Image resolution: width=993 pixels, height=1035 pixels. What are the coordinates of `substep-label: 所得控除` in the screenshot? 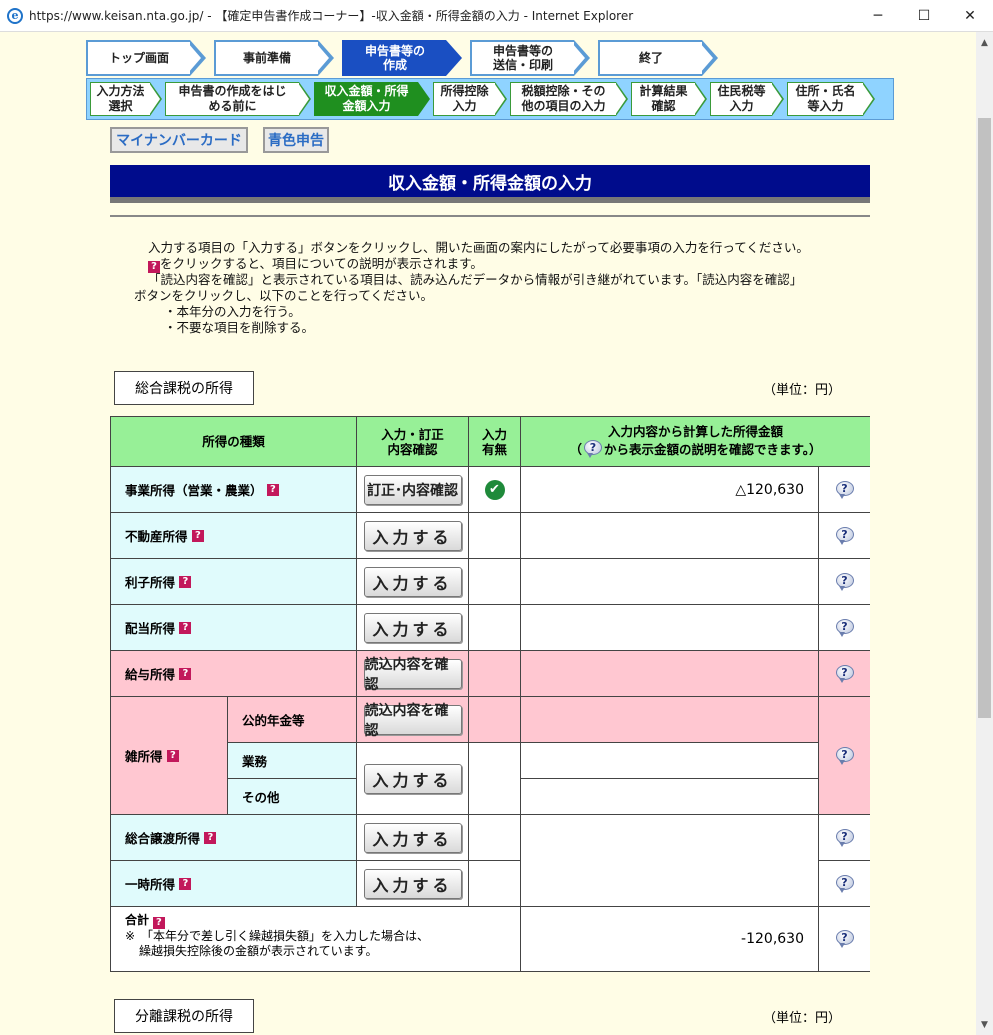 It's located at (464, 91).